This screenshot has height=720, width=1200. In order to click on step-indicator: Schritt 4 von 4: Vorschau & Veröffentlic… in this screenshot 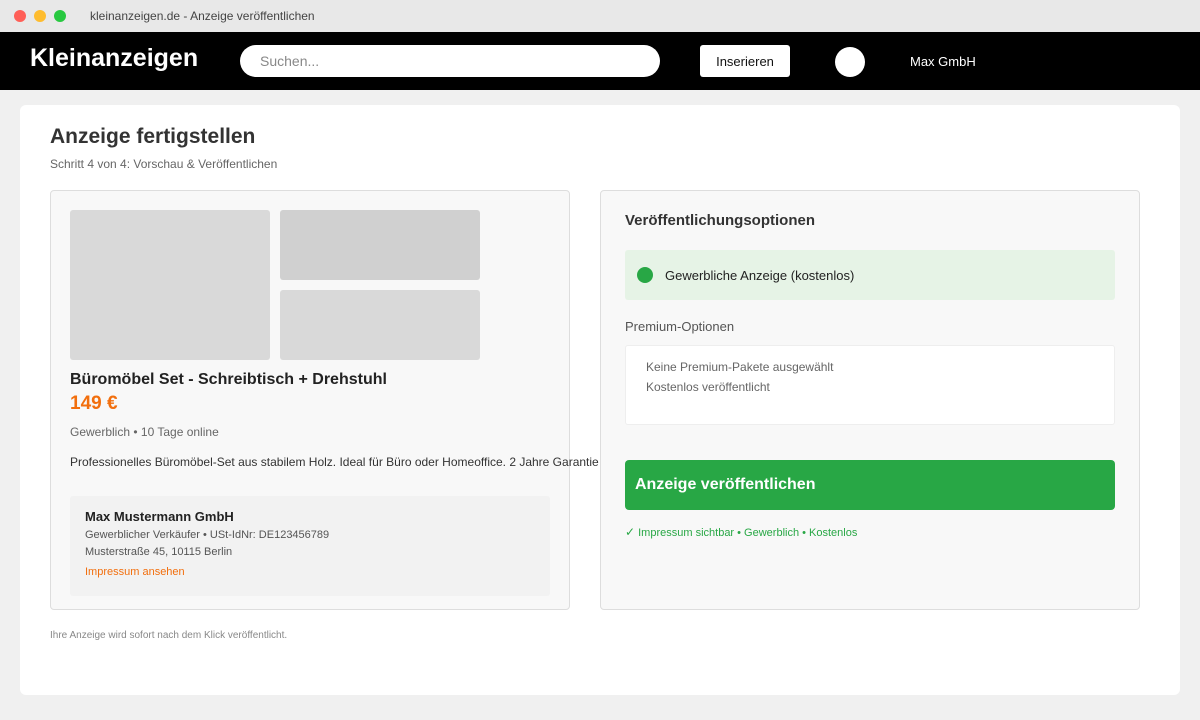, I will do `click(164, 164)`.